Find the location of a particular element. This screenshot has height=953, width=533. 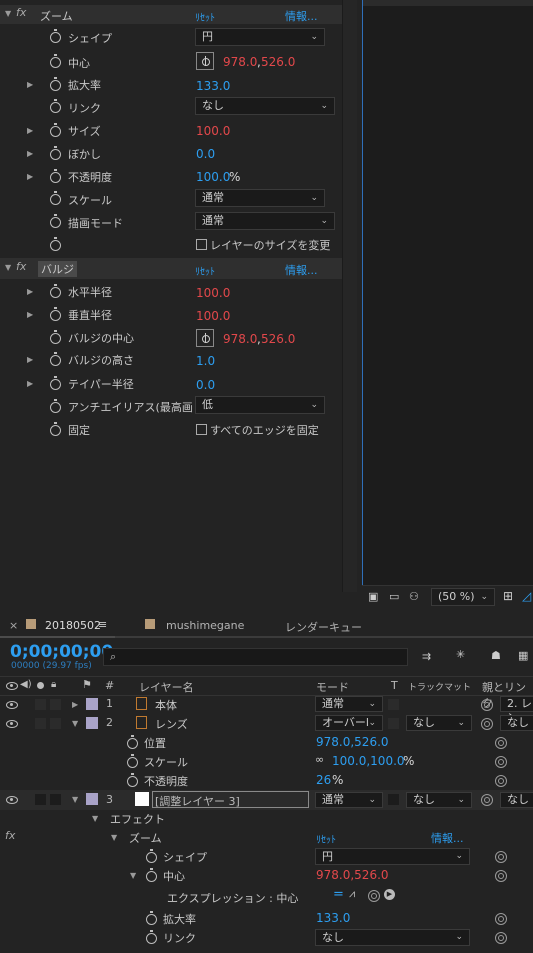

vradius-value: 100.0 is located at coordinates (213, 316).